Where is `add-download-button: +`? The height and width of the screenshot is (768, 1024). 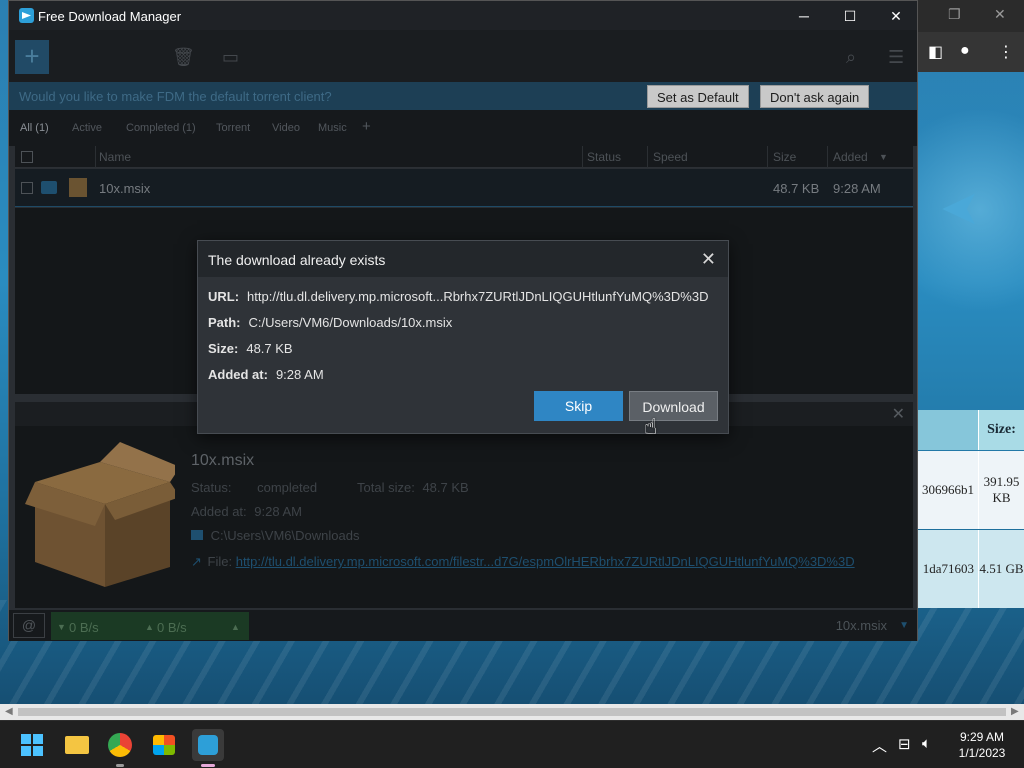
add-download-button: + is located at coordinates (32, 57).